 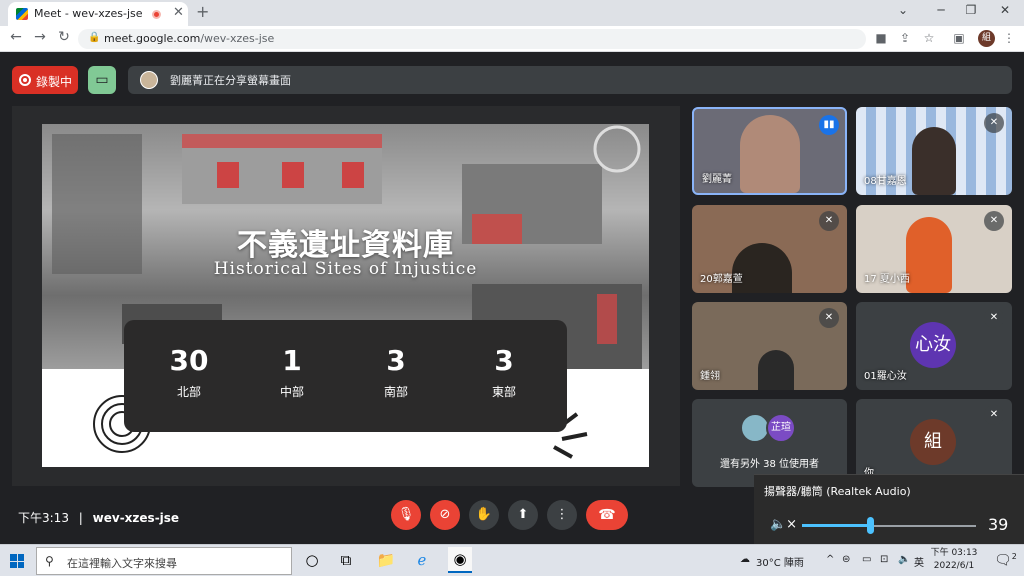 What do you see at coordinates (884, 559) in the screenshot?
I see `wifi-icon: ⊡` at bounding box center [884, 559].